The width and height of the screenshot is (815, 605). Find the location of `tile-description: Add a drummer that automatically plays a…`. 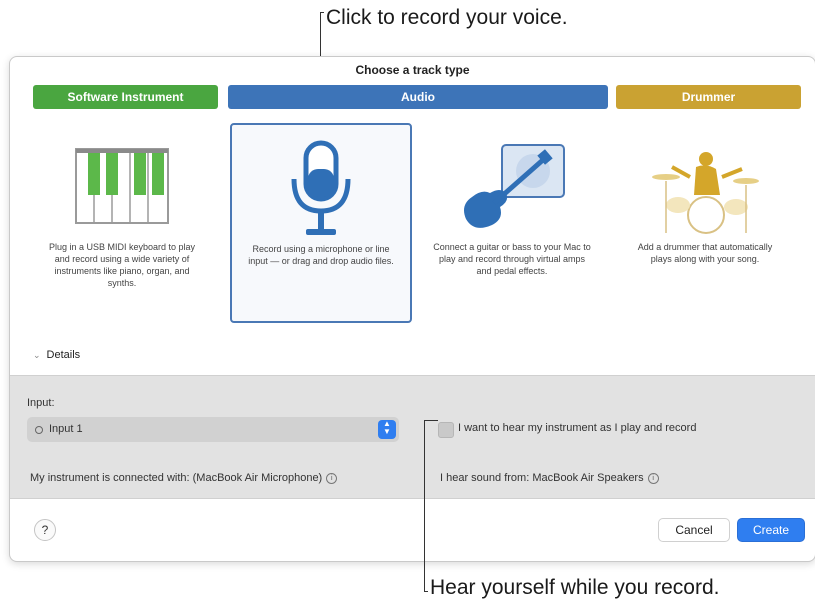

tile-description: Add a drummer that automatically plays a… is located at coordinates (705, 253).